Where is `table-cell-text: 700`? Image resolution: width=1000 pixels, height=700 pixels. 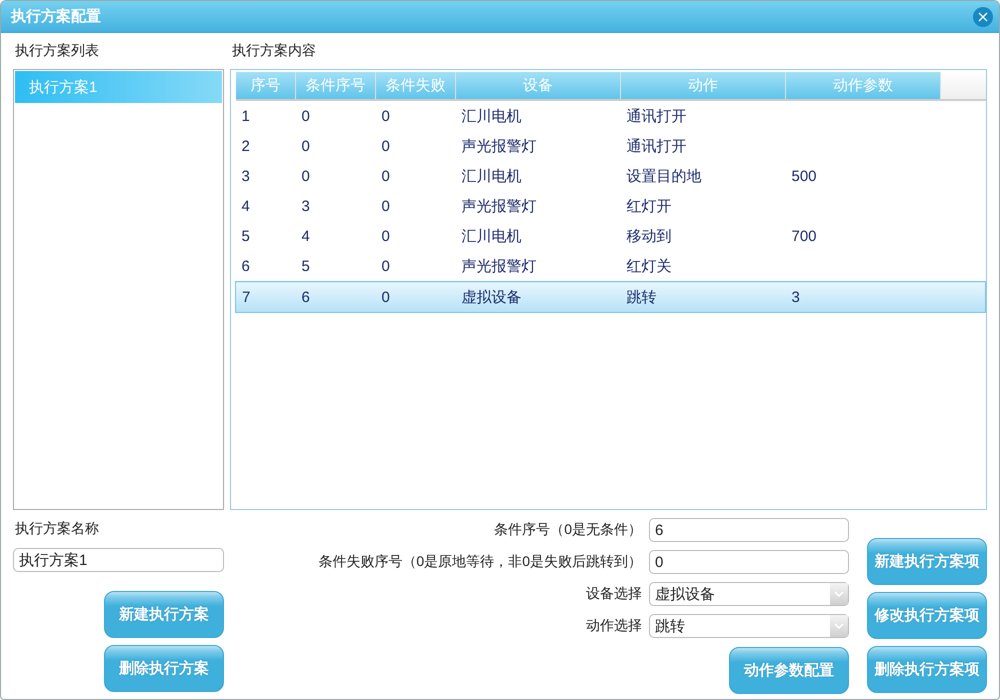 table-cell-text: 700 is located at coordinates (804, 236).